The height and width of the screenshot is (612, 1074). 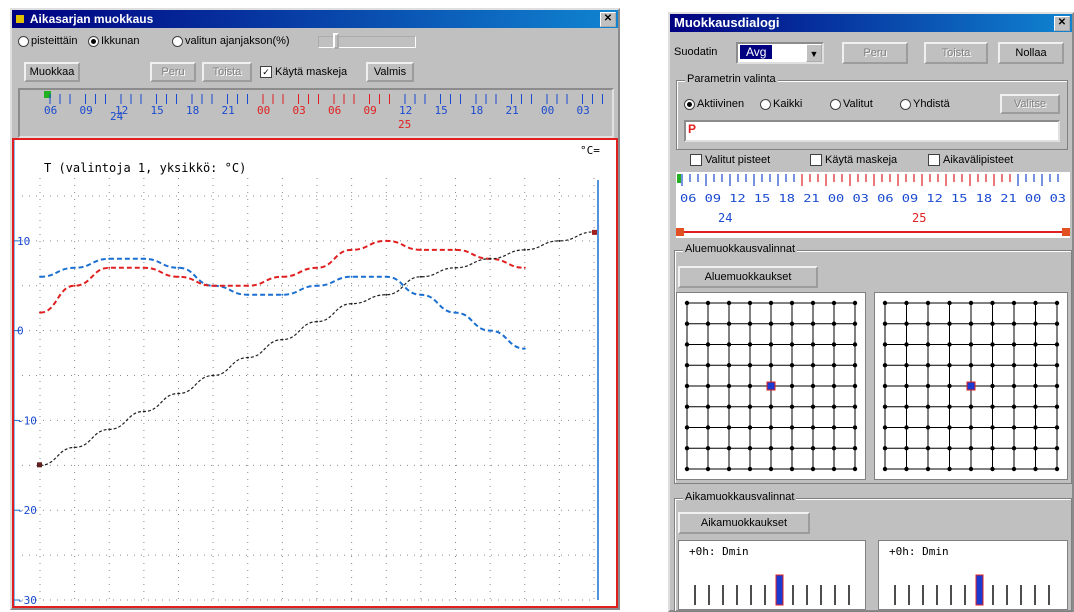 I want to click on period-slider, so click(x=367, y=41).